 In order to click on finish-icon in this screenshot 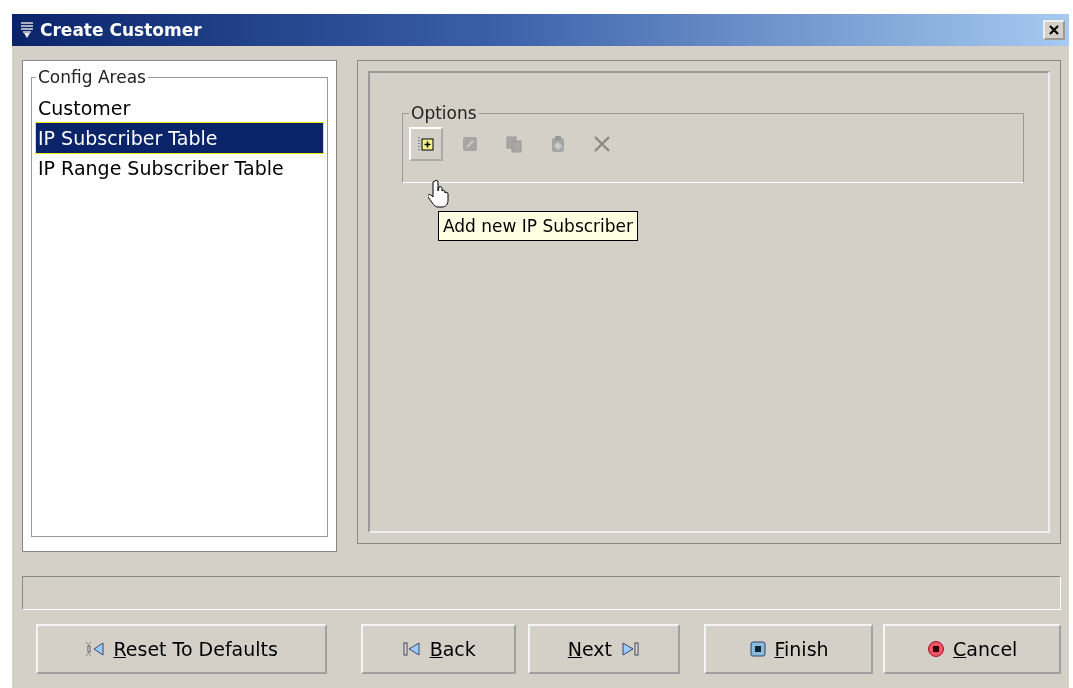, I will do `click(757, 649)`.